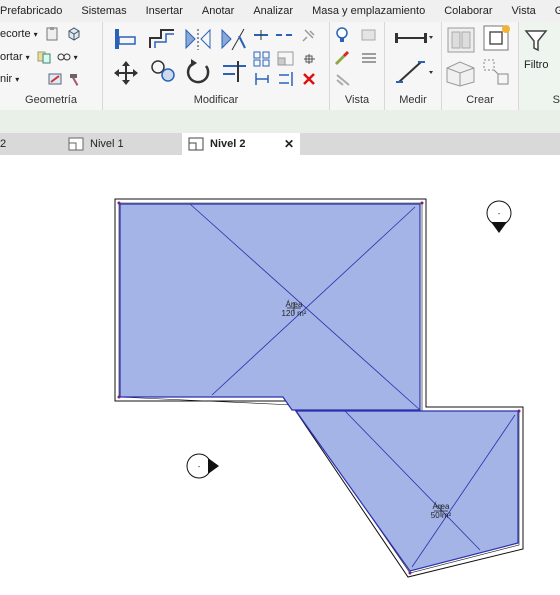 This screenshot has width=560, height=595. What do you see at coordinates (41, 79) in the screenshot?
I see `unir-tool: nir ▾` at bounding box center [41, 79].